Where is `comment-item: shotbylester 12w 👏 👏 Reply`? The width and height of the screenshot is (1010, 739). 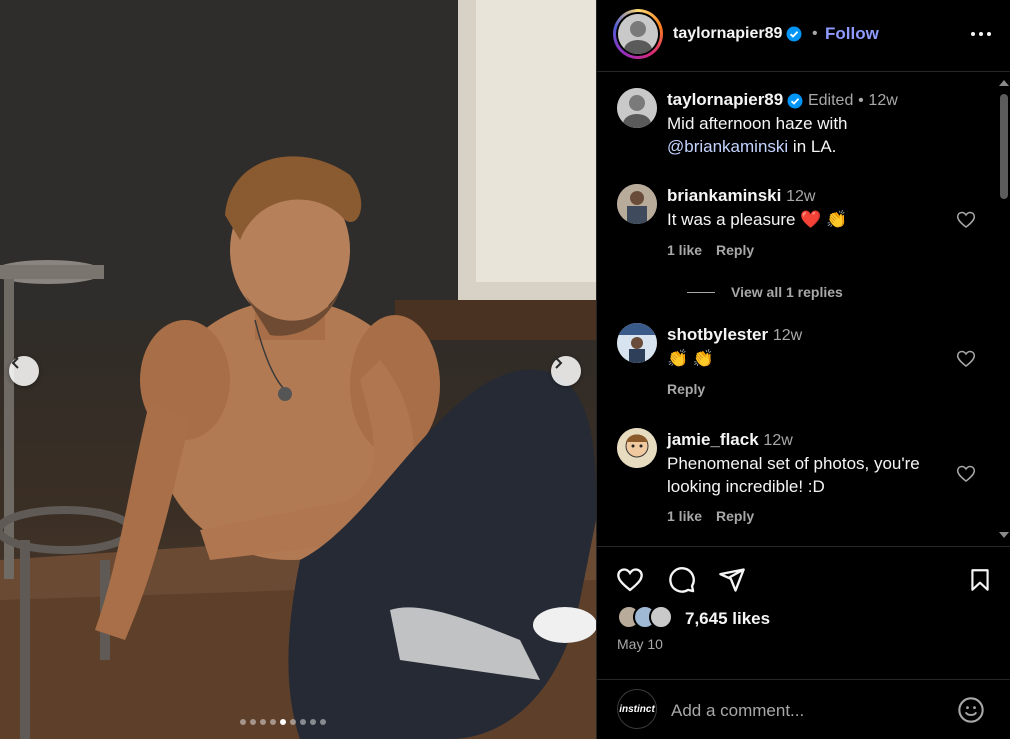
comment-item: shotbylester 12w 👏 👏 Reply is located at coordinates (807, 363).